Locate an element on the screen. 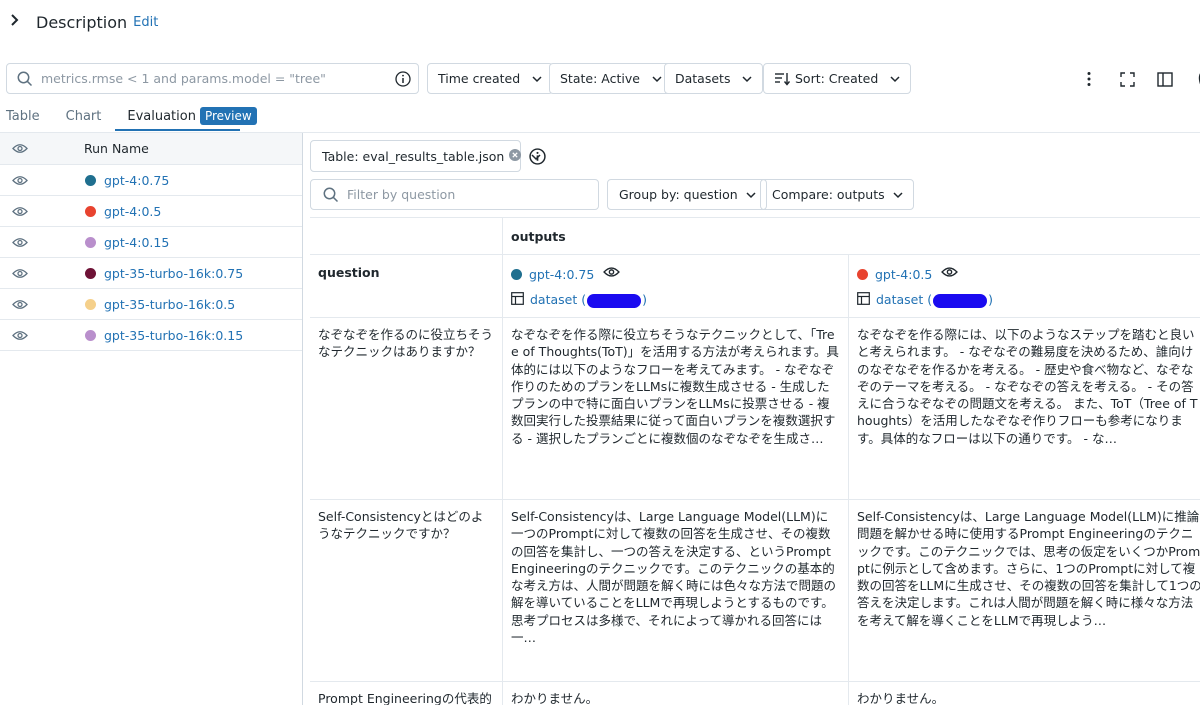 The image size is (1200, 705). output-column-header: gpt-4:0.75 dataset () is located at coordinates (676, 286).